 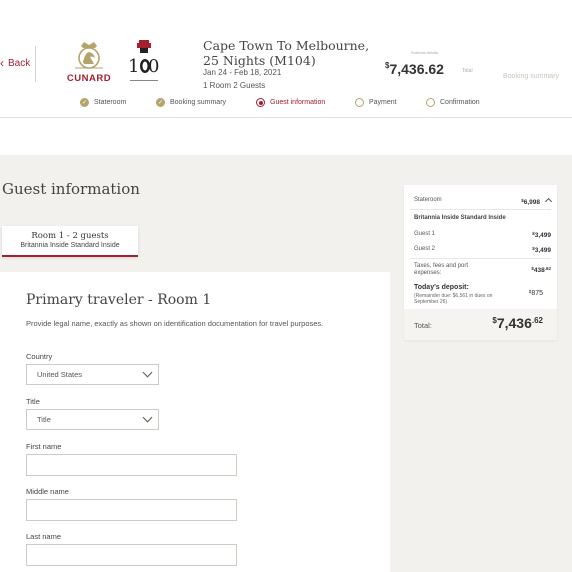 I want to click on room-type: Britannia Inside Standard Inside, so click(x=460, y=218).